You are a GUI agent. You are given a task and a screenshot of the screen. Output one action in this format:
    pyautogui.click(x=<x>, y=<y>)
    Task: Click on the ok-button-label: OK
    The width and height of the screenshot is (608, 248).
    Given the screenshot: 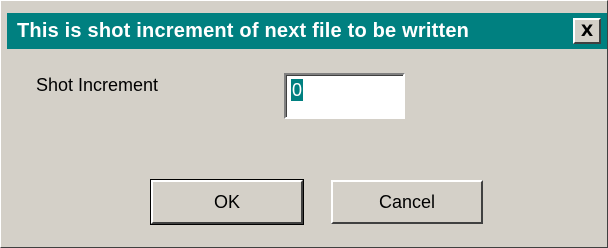 What is the action you would take?
    pyautogui.click(x=226, y=201)
    